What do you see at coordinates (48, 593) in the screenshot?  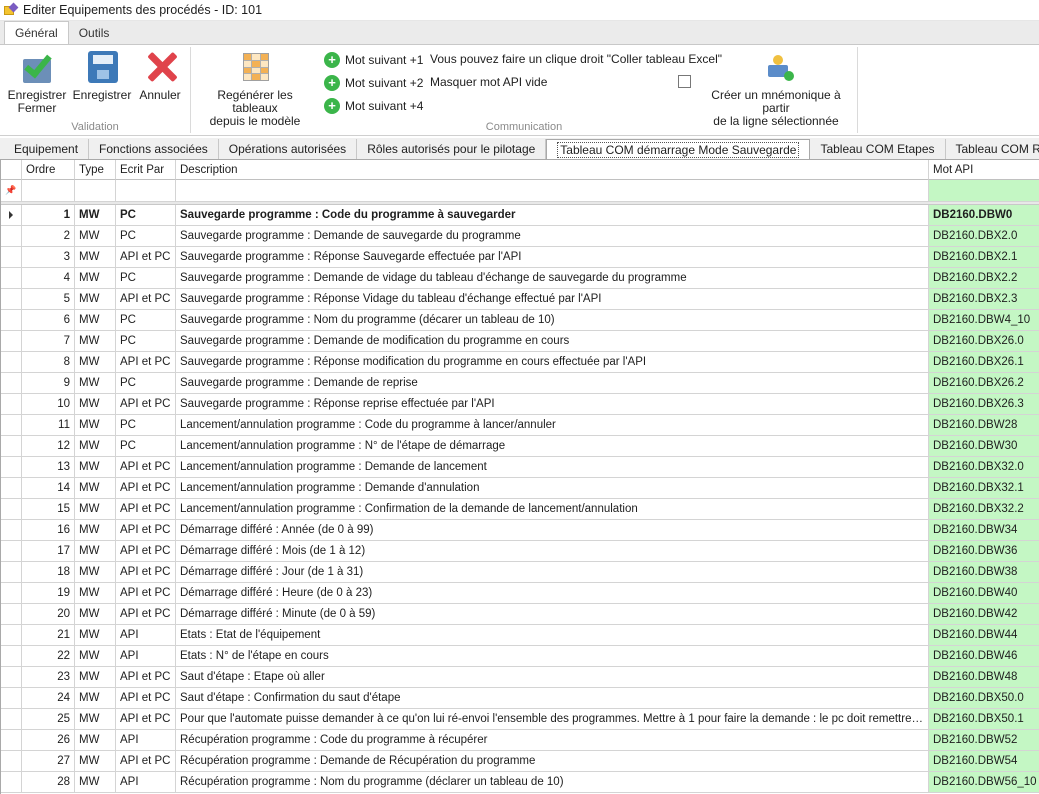 I see `cell-ordre: 19` at bounding box center [48, 593].